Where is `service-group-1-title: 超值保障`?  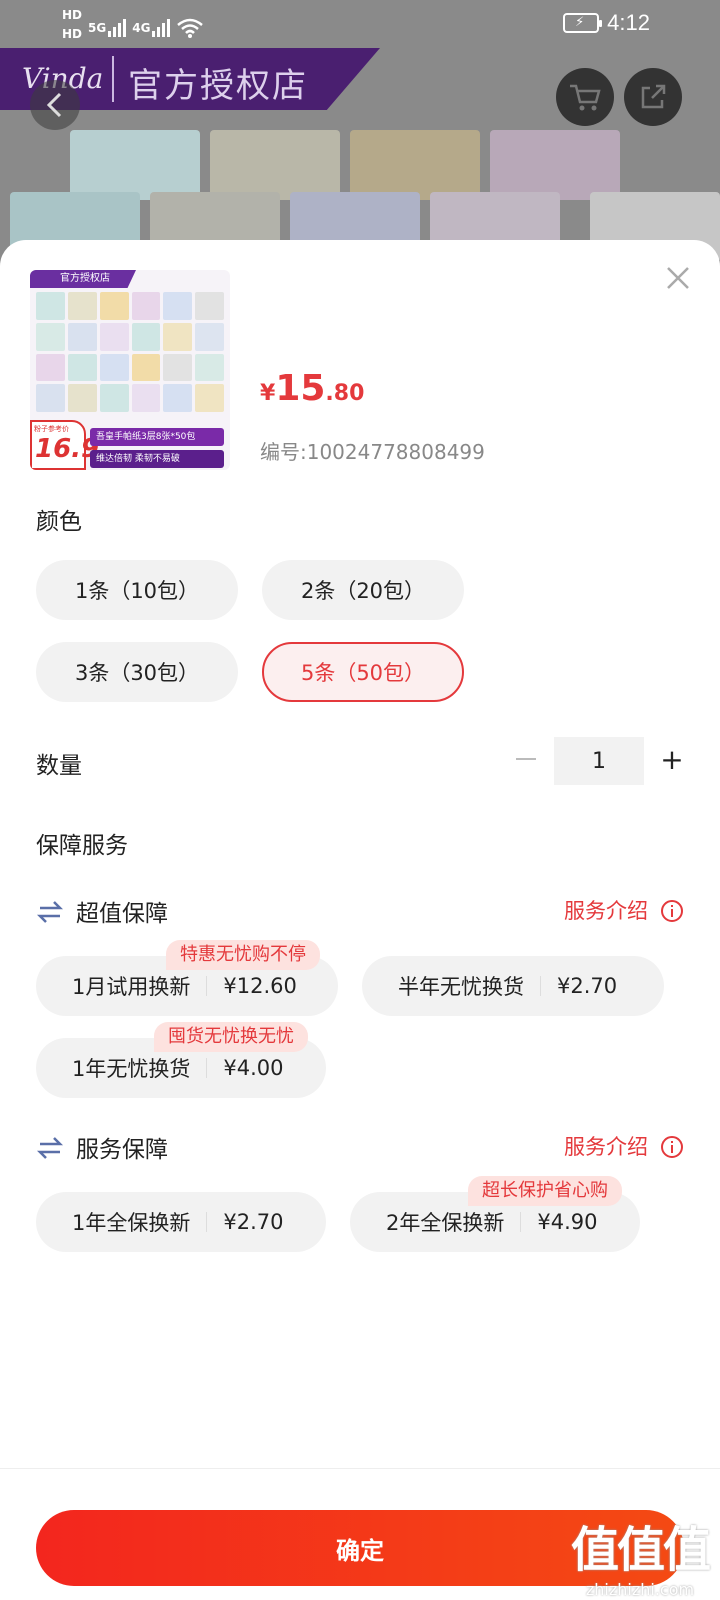
service-group-1-title: 超值保障 is located at coordinates (122, 914).